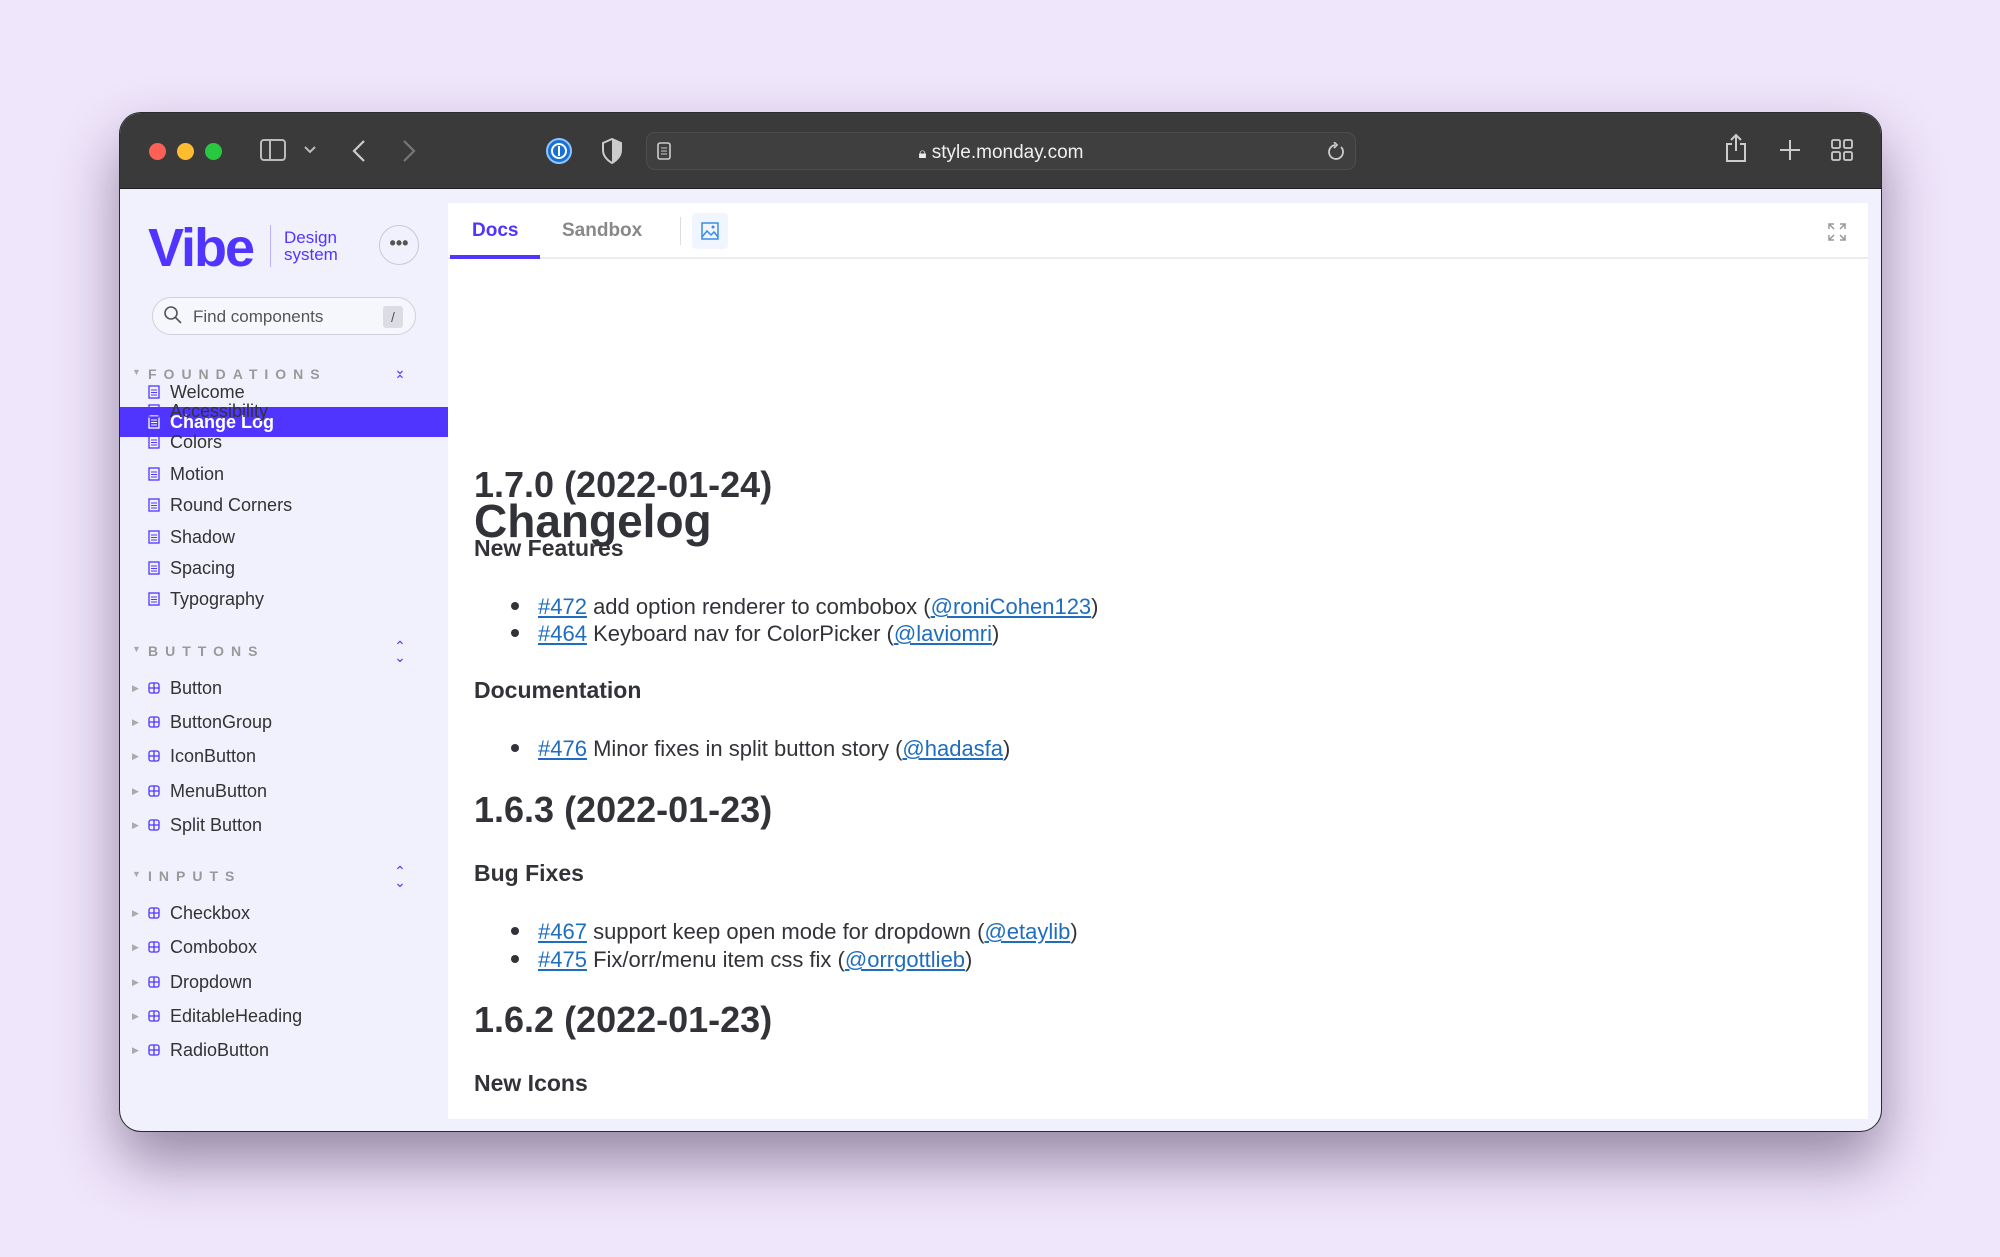 This screenshot has width=2000, height=1257. What do you see at coordinates (943, 633) in the screenshot?
I see `author-link: @laviomri` at bounding box center [943, 633].